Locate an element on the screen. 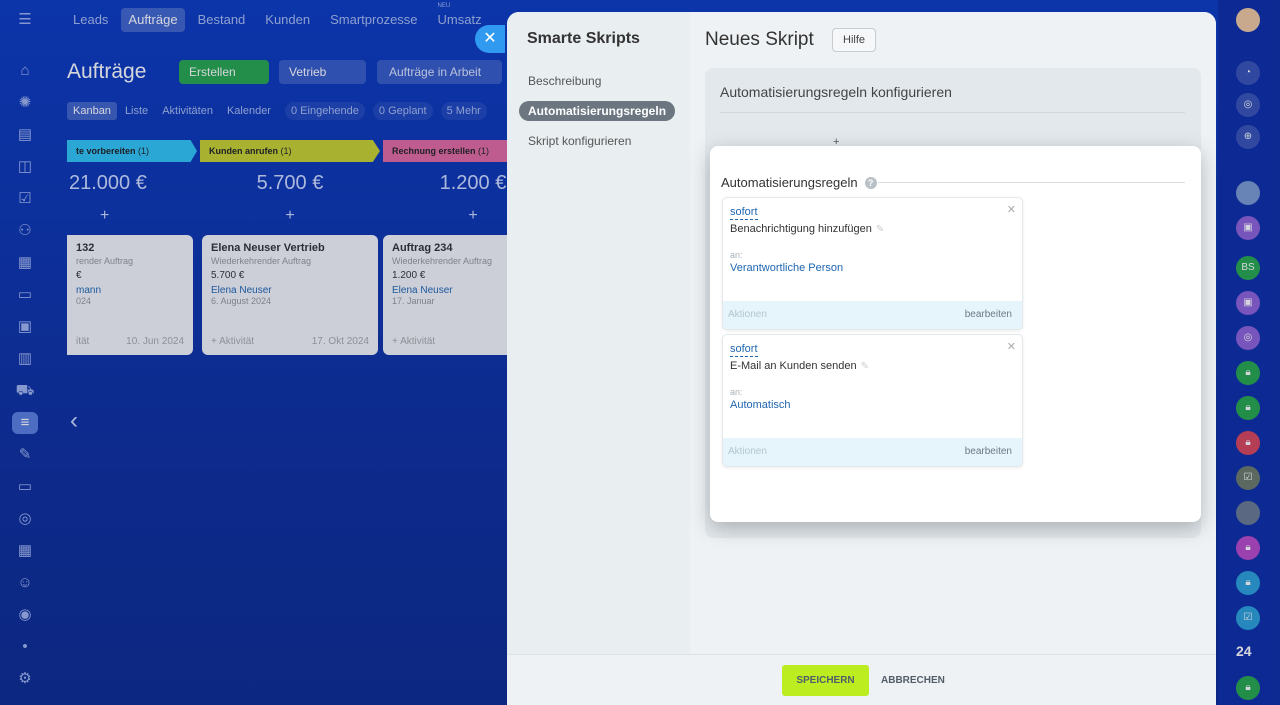 This screenshot has width=1280, height=705. close-panel-button: ✕ is located at coordinates (490, 39).